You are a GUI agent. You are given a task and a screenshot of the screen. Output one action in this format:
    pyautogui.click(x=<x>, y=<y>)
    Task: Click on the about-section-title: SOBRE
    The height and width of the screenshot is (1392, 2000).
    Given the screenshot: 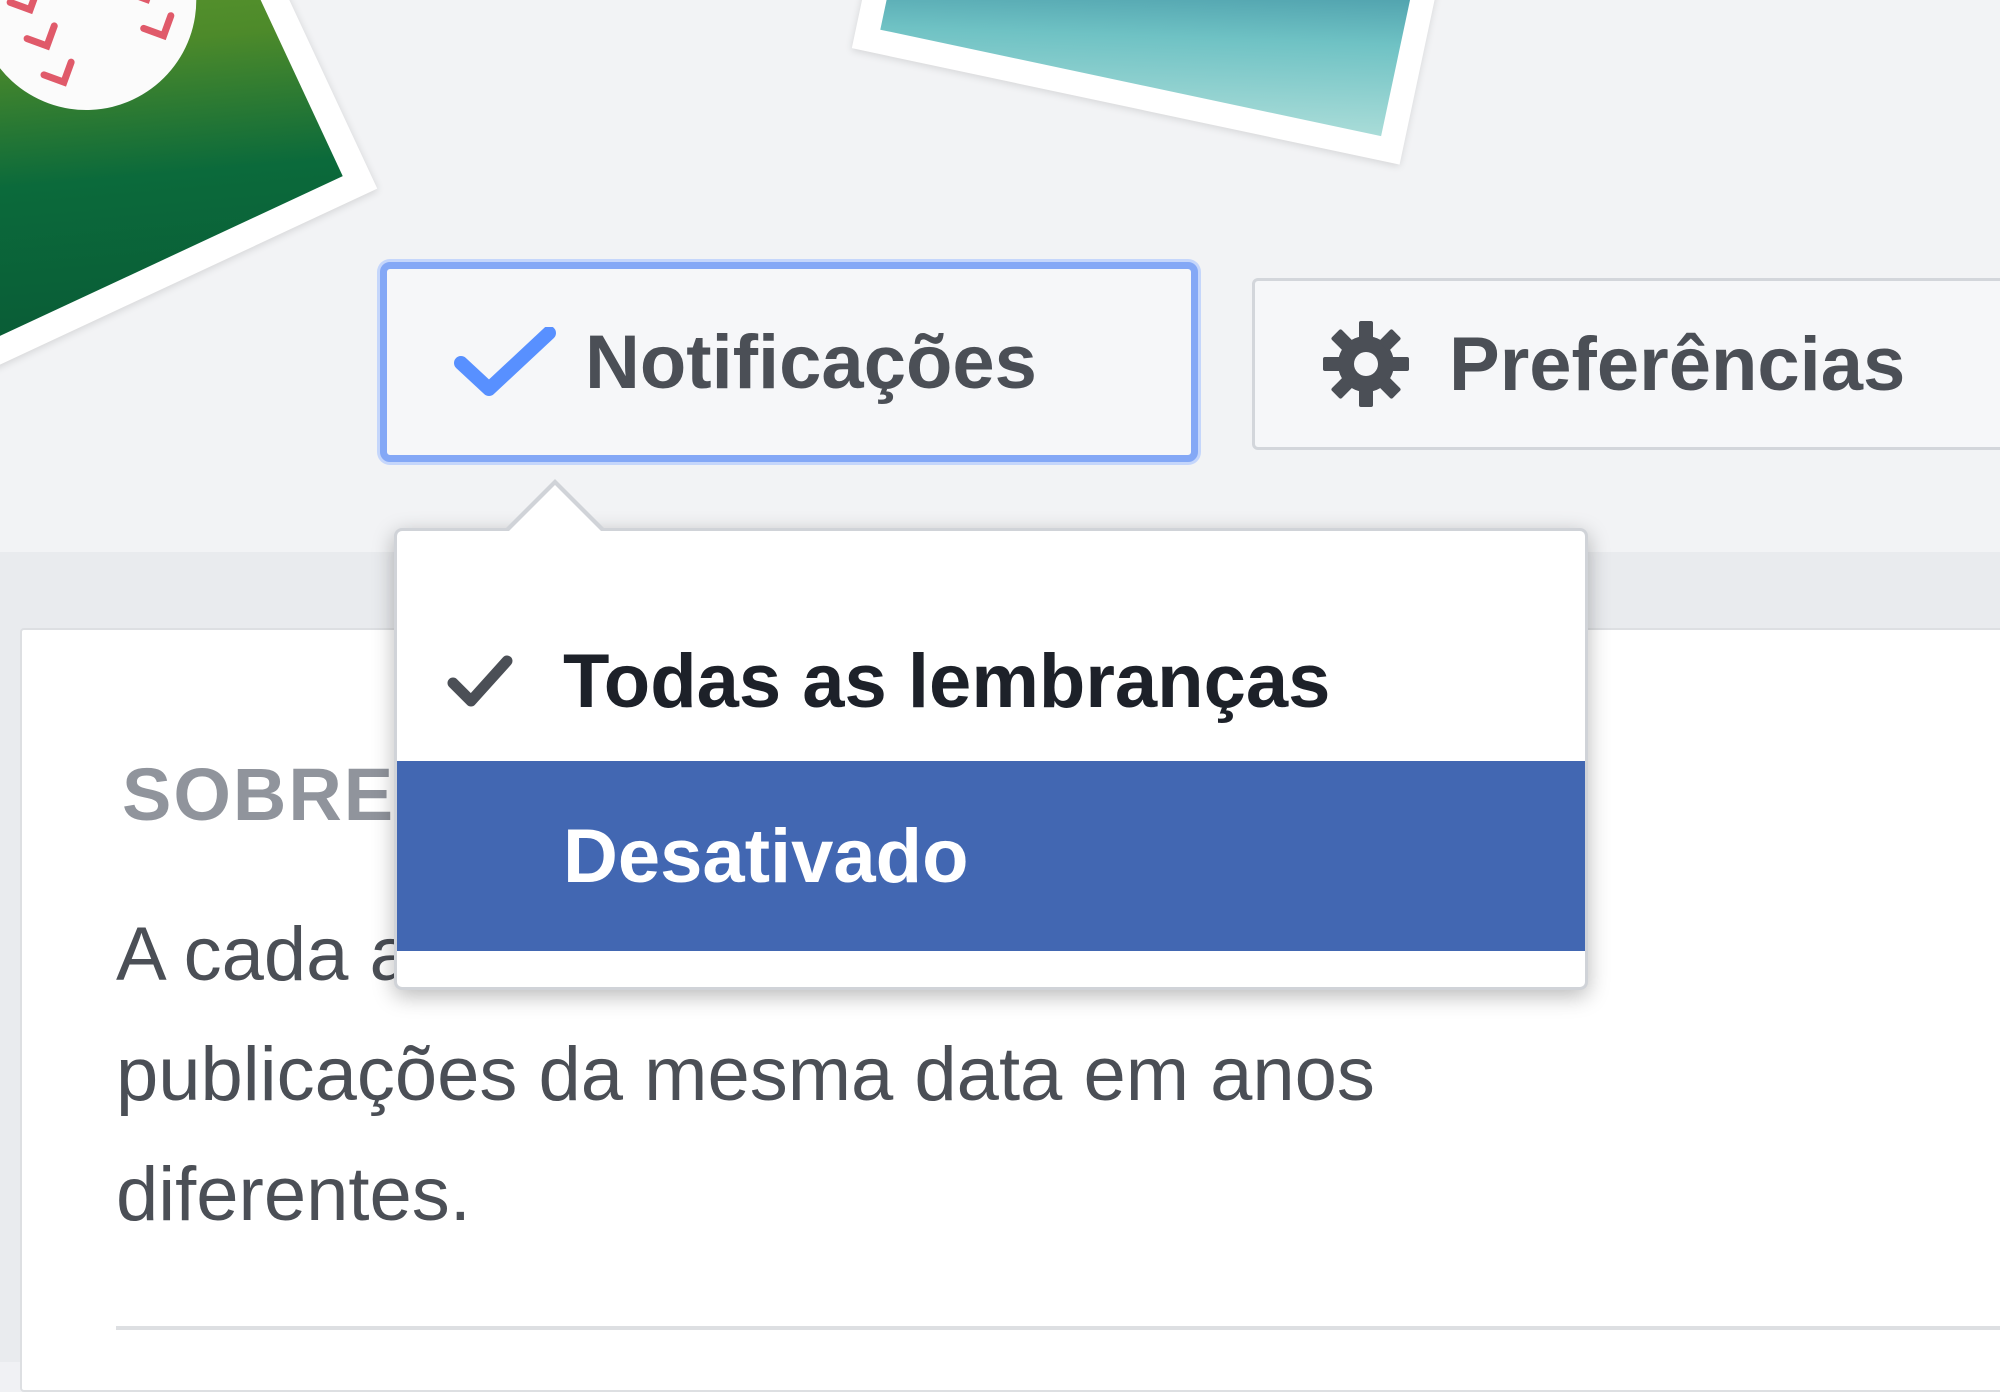 What is the action you would take?
    pyautogui.click(x=259, y=794)
    